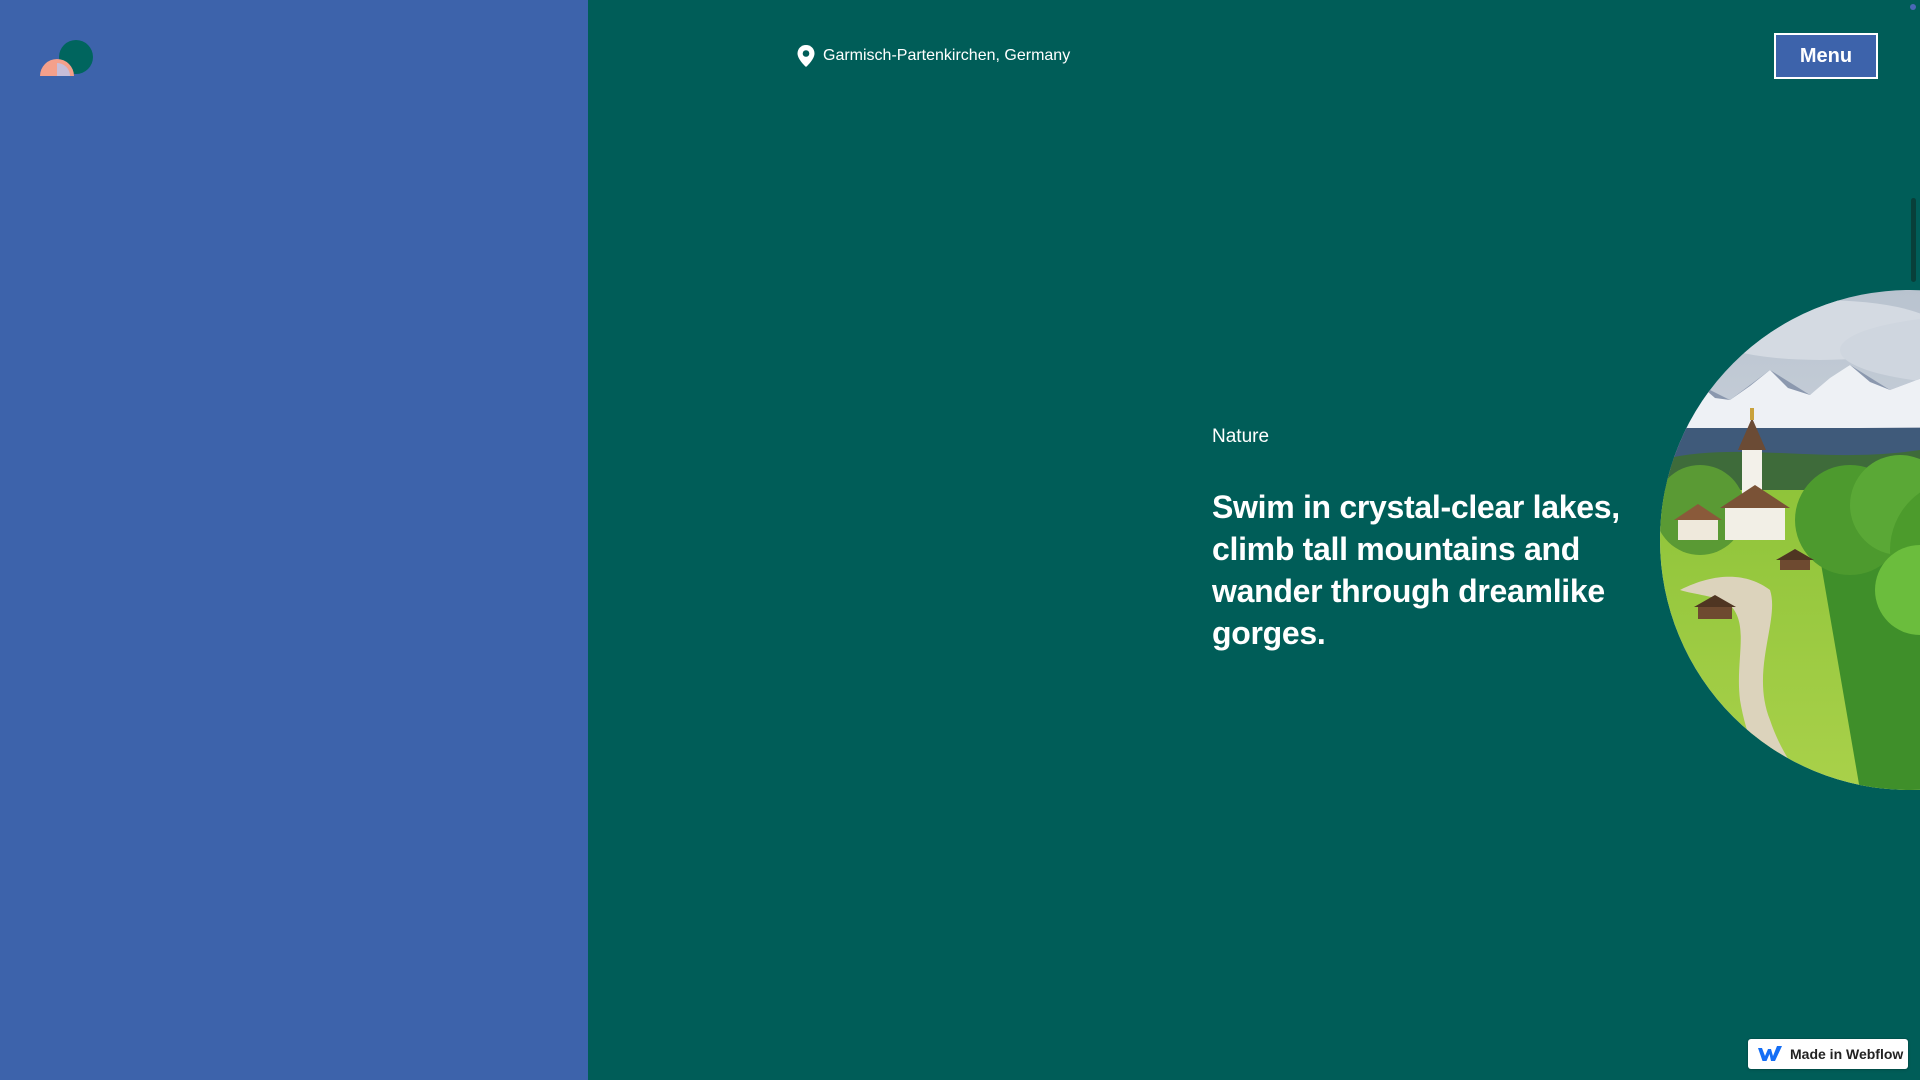  Describe the element at coordinates (947, 55) in the screenshot. I see `location-text: Garmisch-Partenkirchen, Germany` at that location.